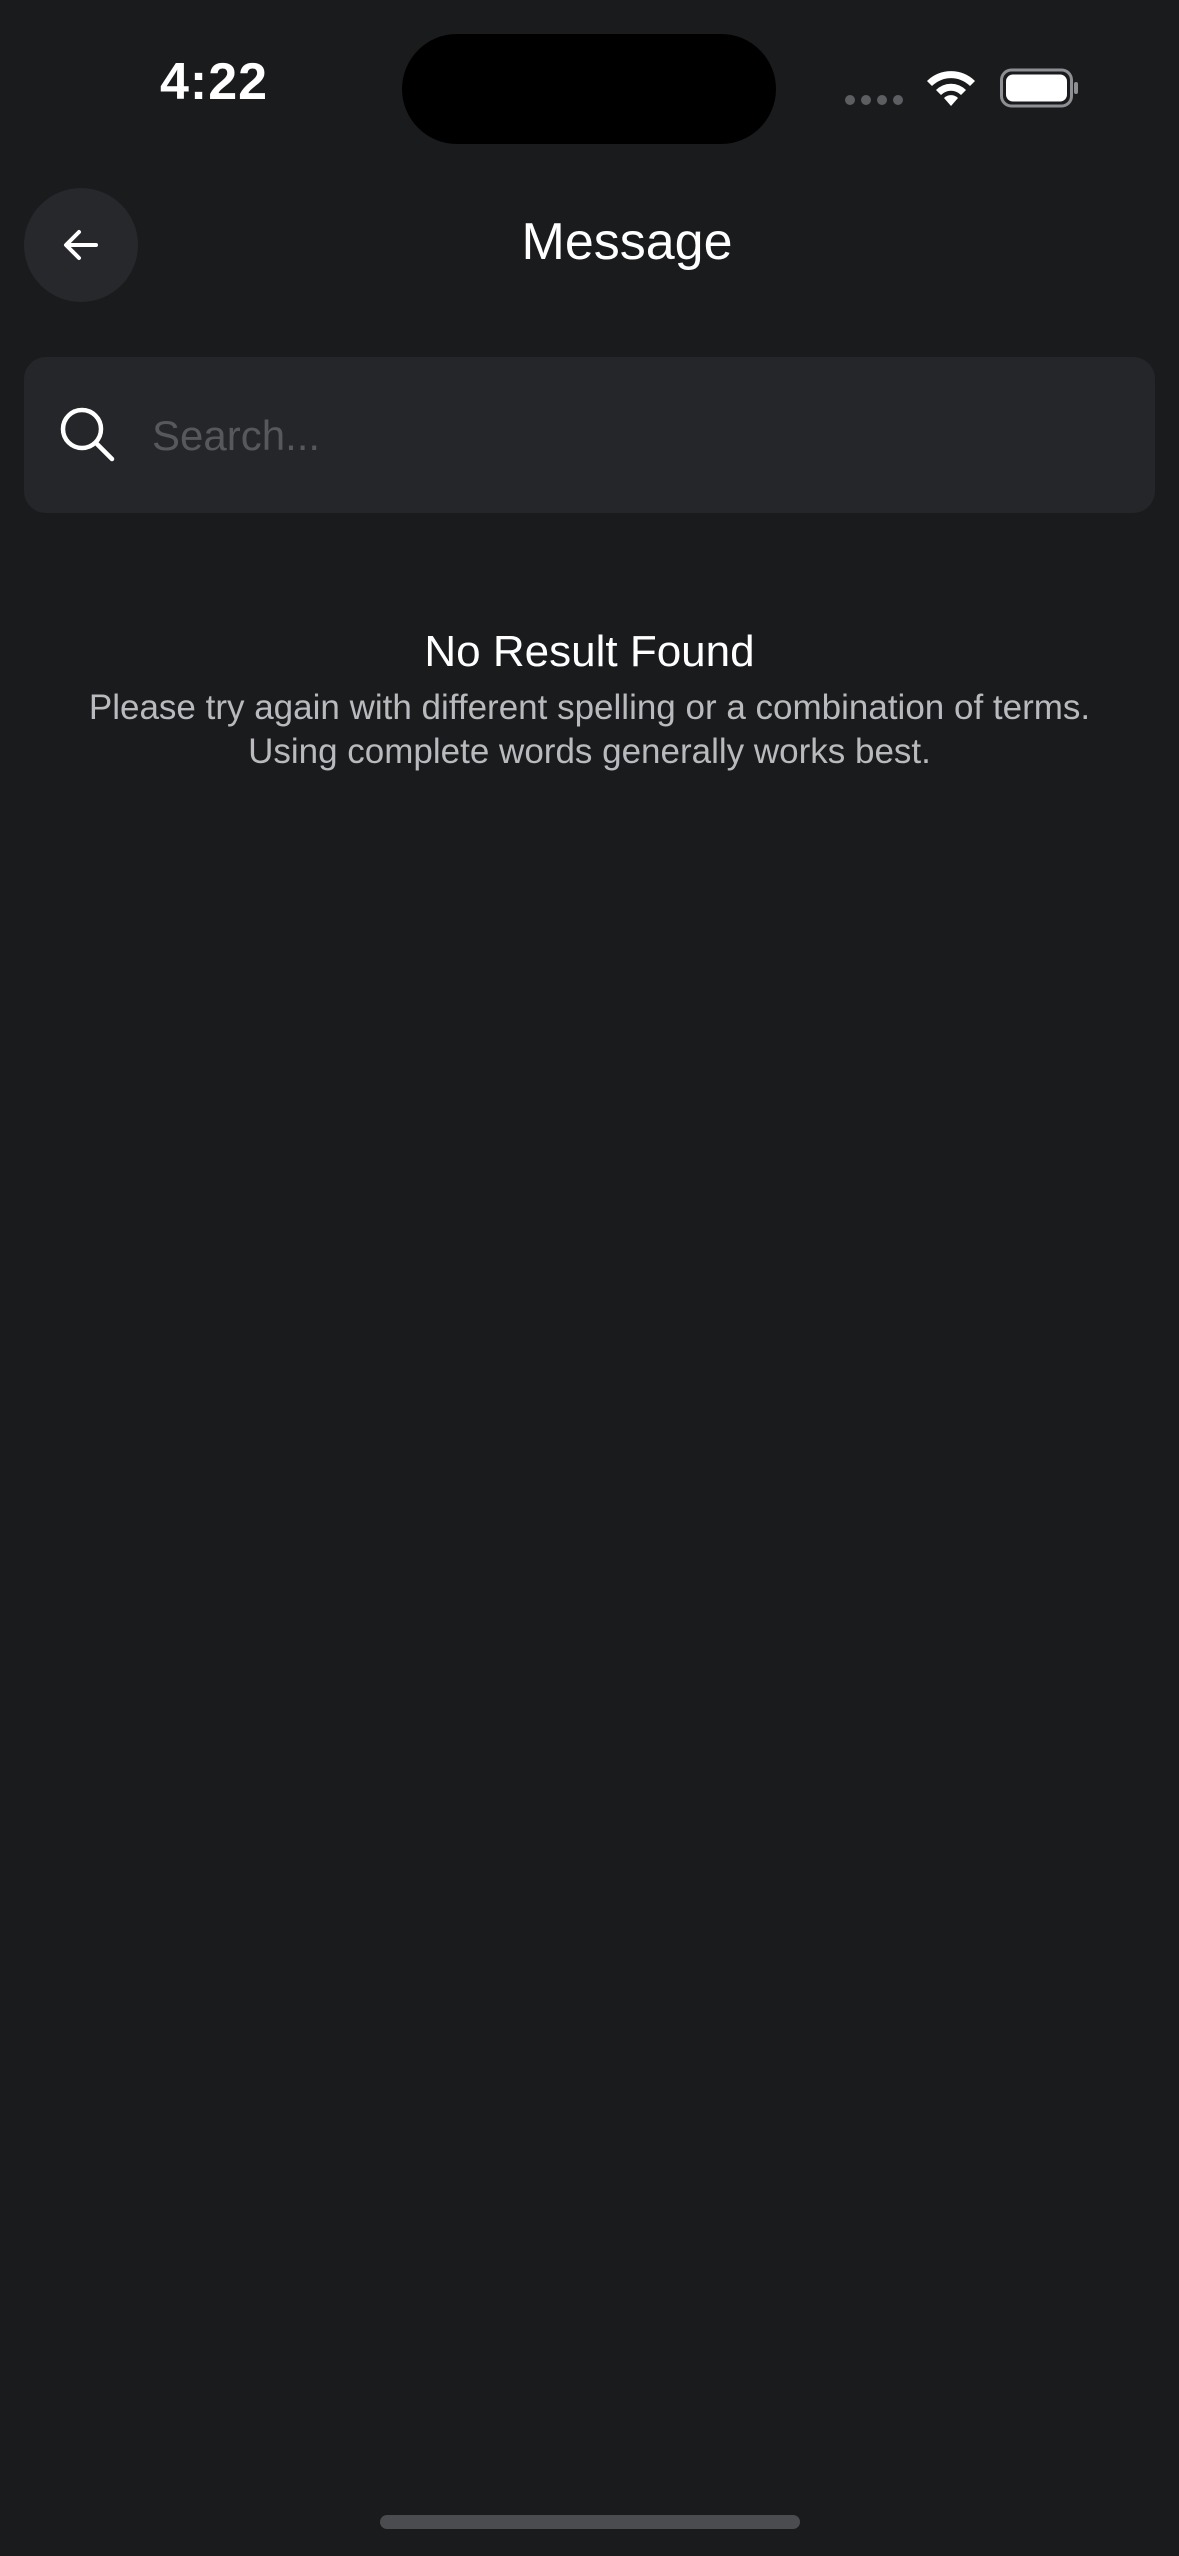 The image size is (1179, 2556). I want to click on cellular-signal-icon, so click(874, 100).